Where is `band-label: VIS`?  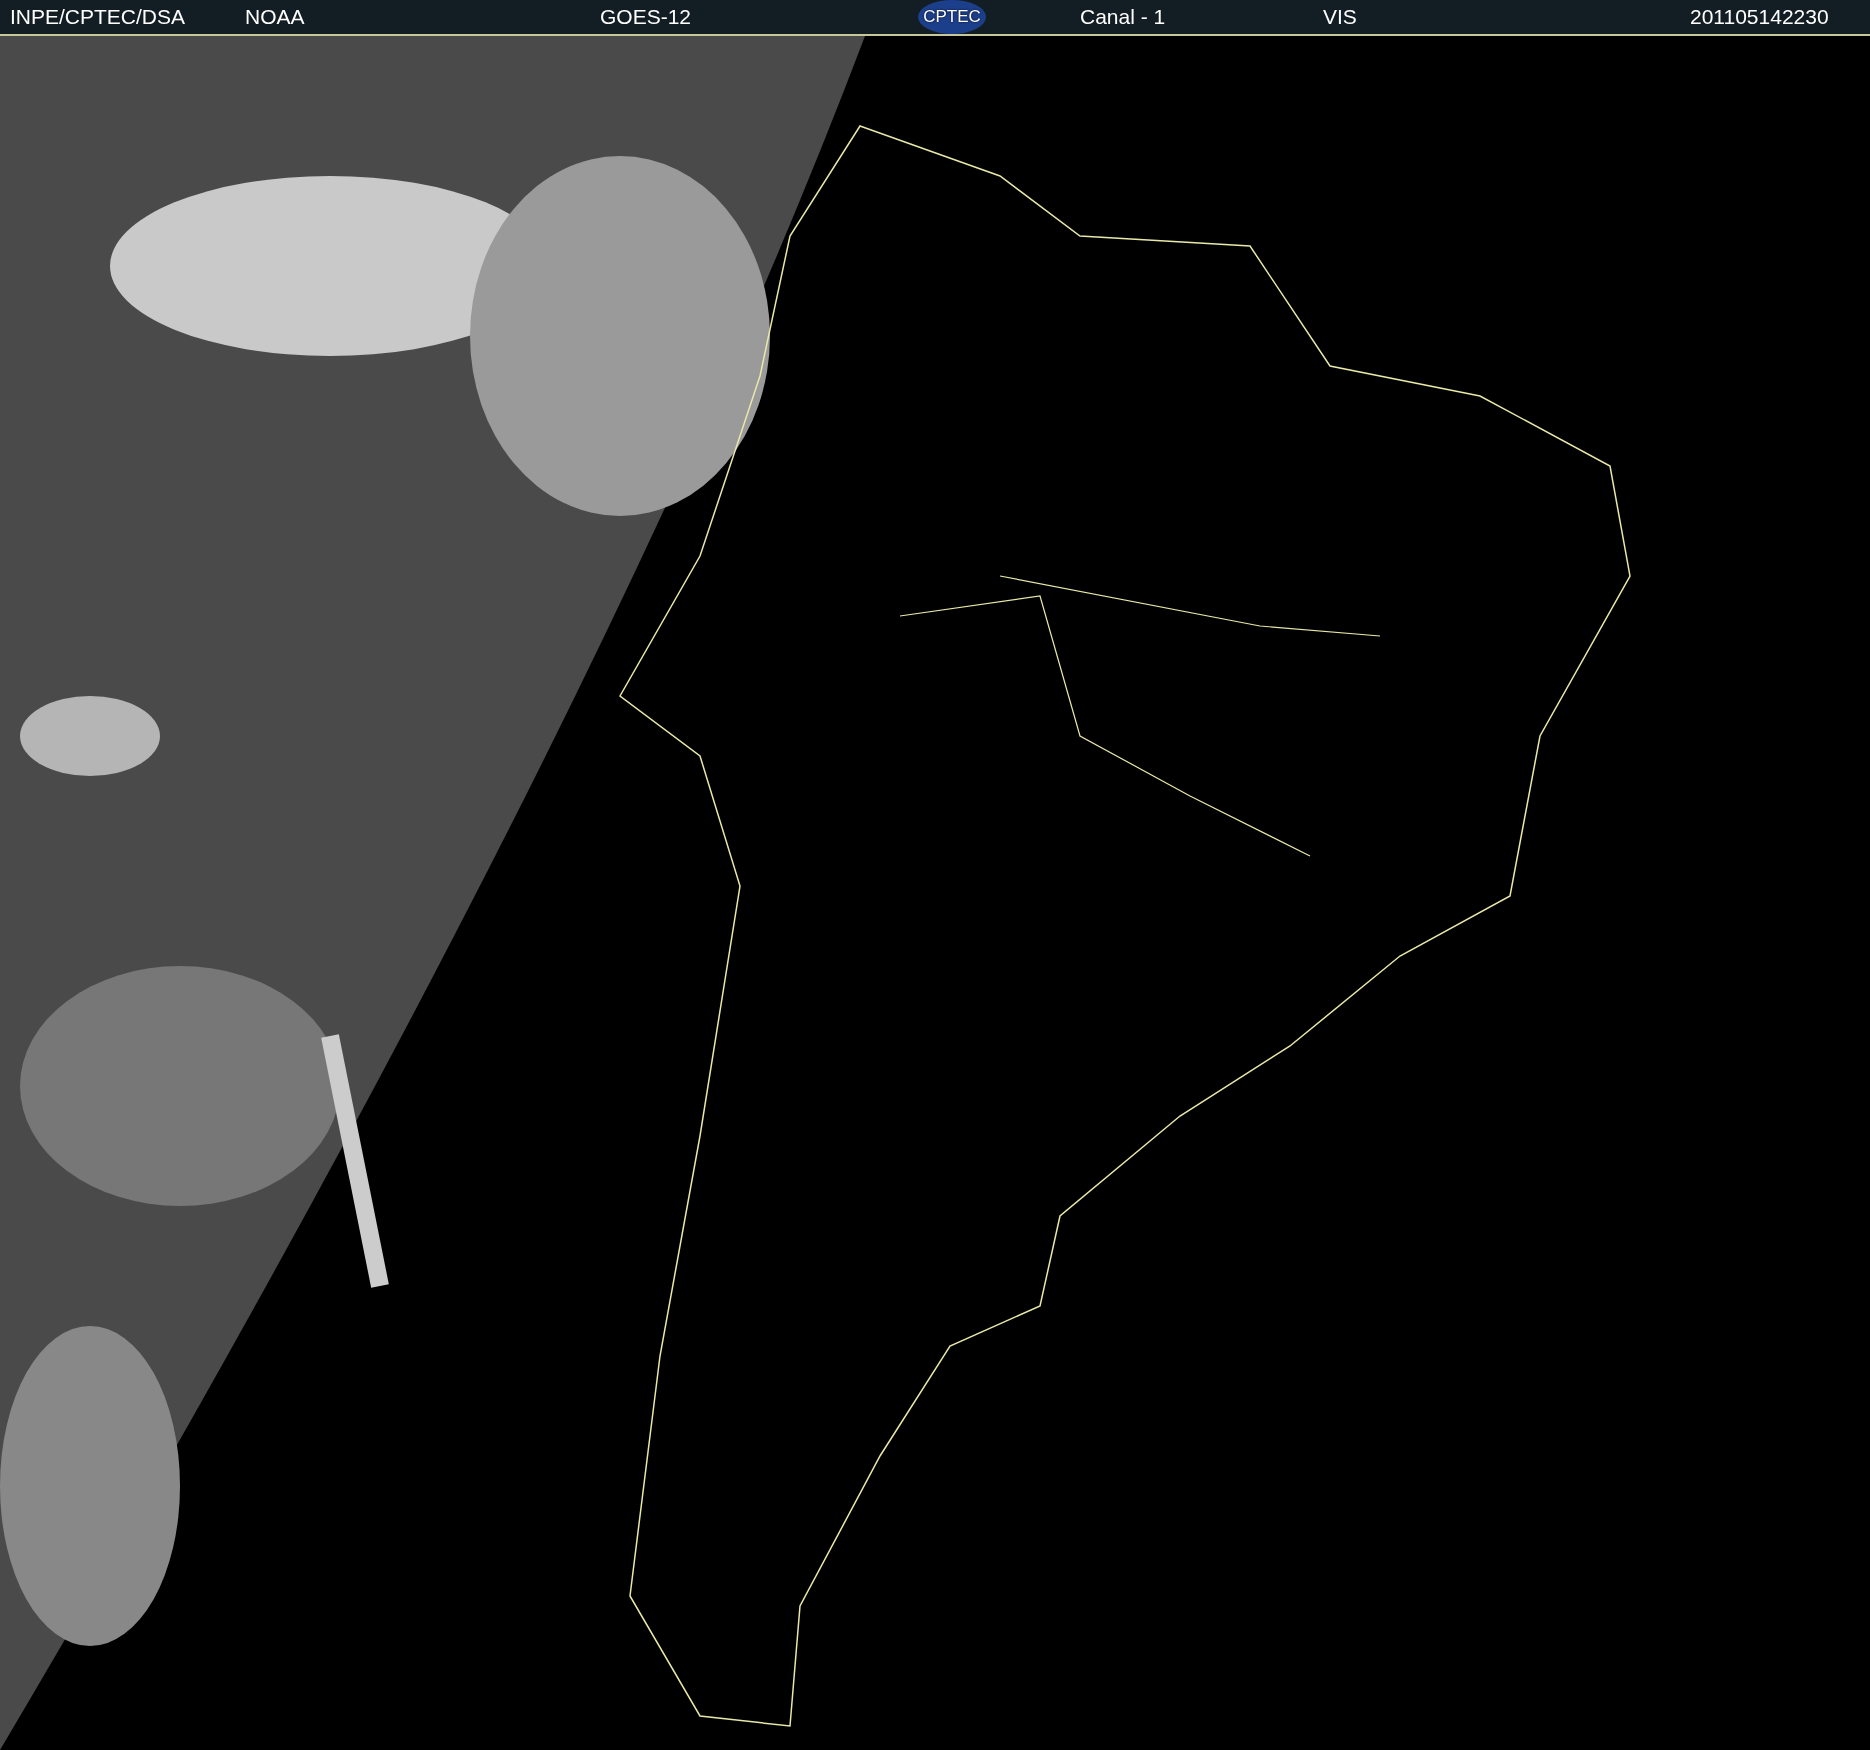
band-label: VIS is located at coordinates (1340, 17).